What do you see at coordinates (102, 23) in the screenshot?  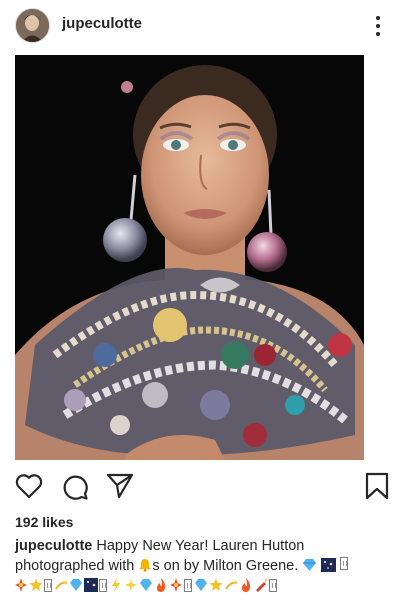 I see `username: jupeculotte` at bounding box center [102, 23].